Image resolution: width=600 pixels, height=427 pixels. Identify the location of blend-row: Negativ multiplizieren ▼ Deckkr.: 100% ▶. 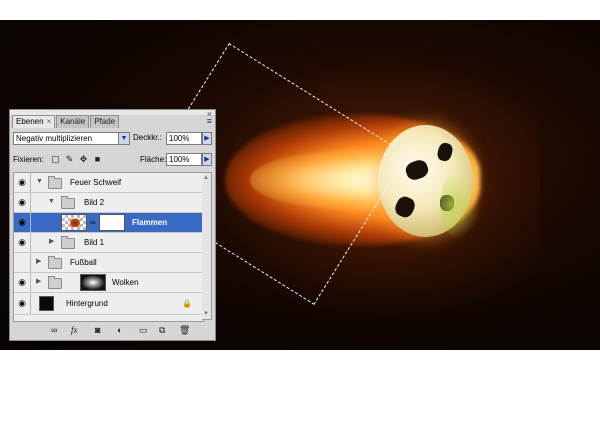
(112, 139).